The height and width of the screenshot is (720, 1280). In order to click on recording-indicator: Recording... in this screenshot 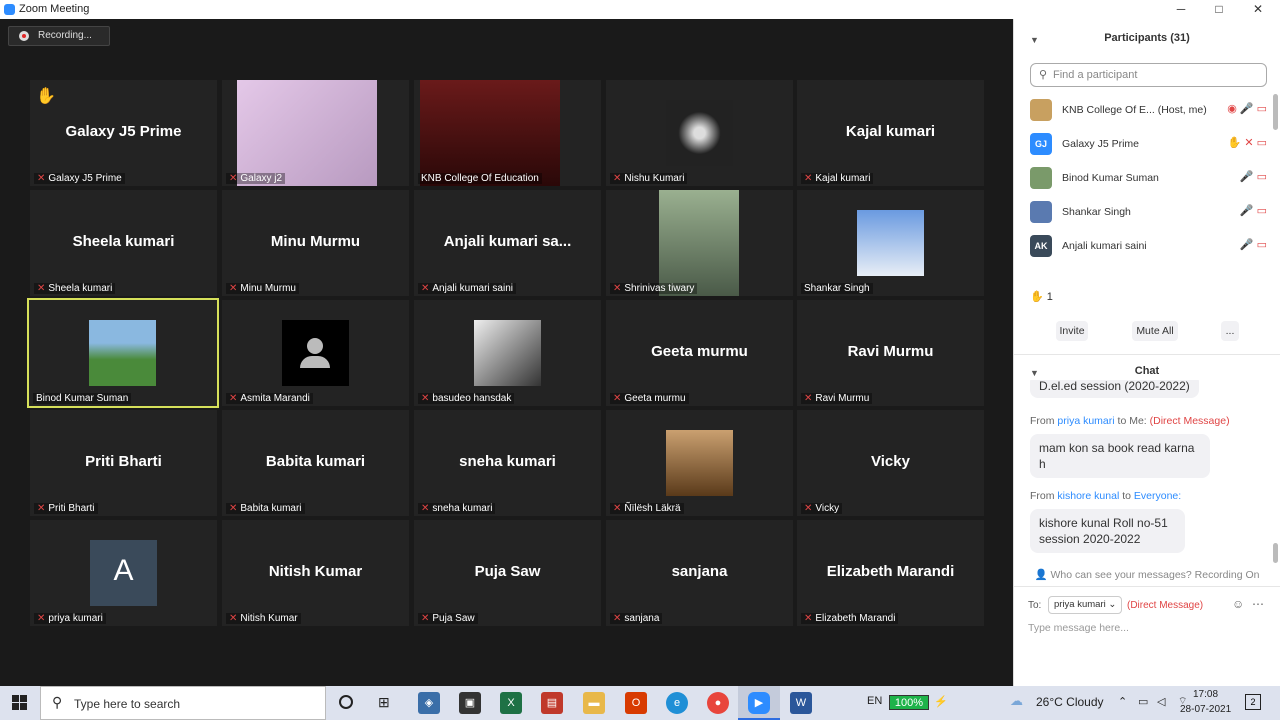, I will do `click(59, 36)`.